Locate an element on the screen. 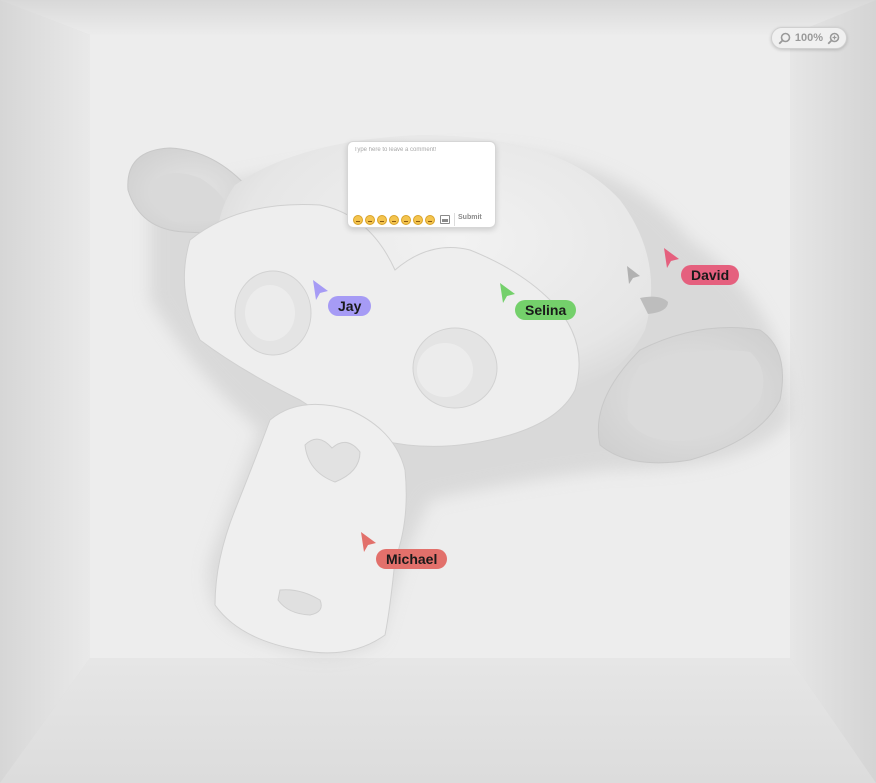  neutral-face-emoji-icon is located at coordinates (358, 220).